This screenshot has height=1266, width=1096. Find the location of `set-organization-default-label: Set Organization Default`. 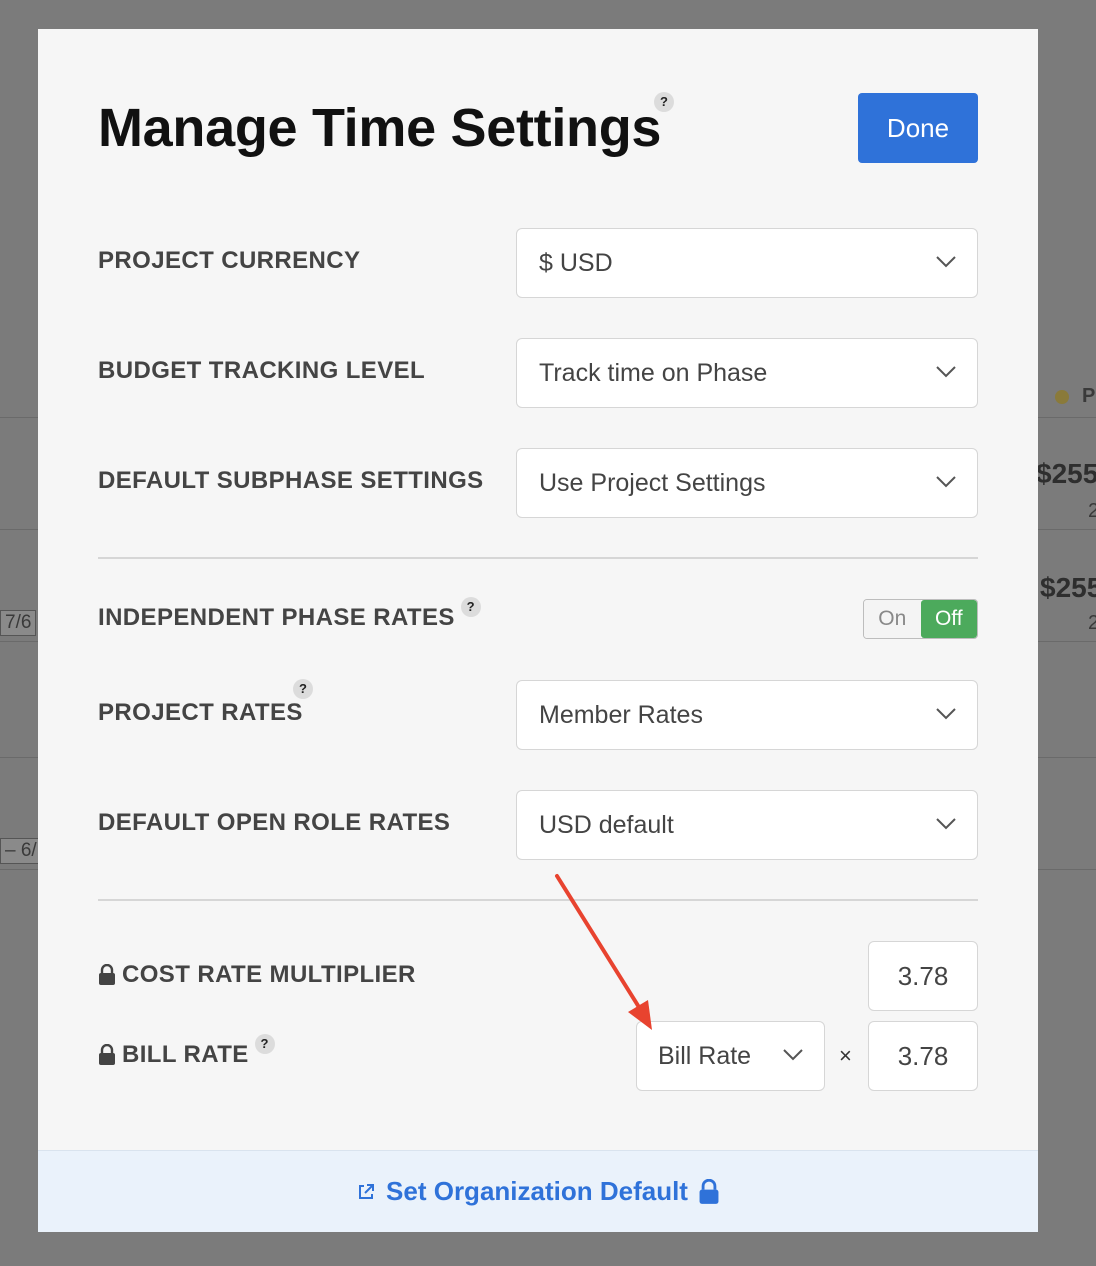

set-organization-default-label: Set Organization Default is located at coordinates (537, 1191).